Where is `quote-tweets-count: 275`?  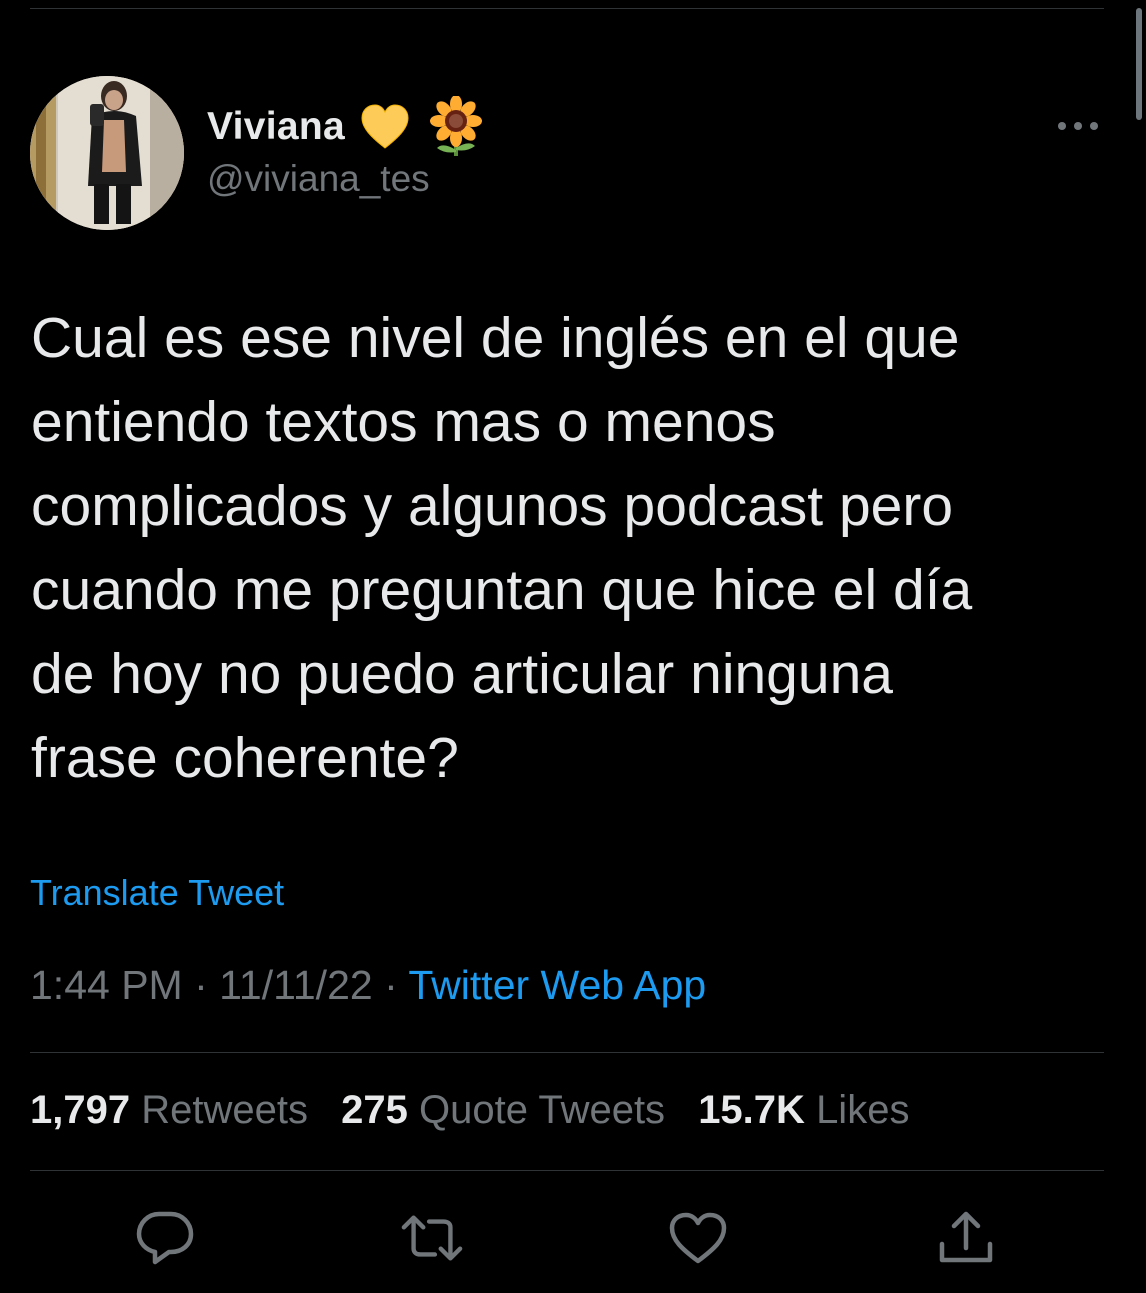 quote-tweets-count: 275 is located at coordinates (374, 1110).